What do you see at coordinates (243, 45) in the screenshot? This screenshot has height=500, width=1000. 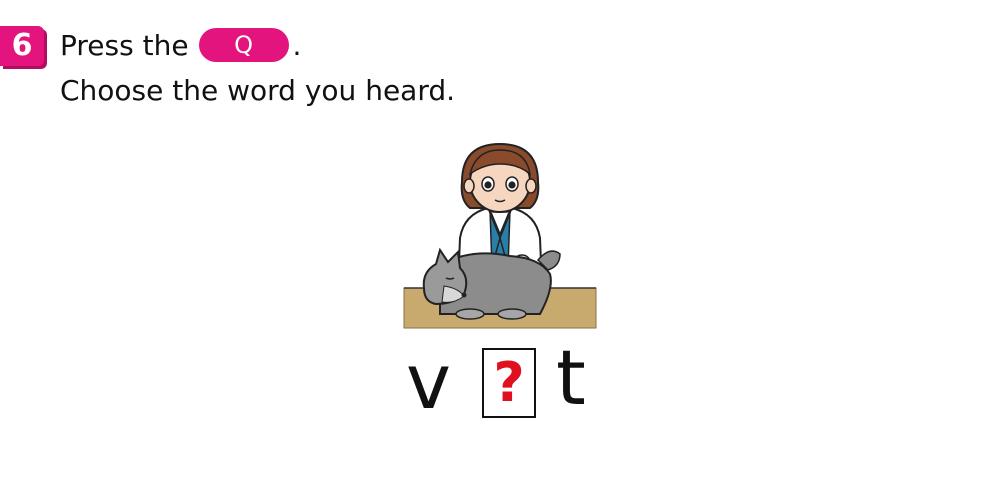 I see `q-key-button: Q` at bounding box center [243, 45].